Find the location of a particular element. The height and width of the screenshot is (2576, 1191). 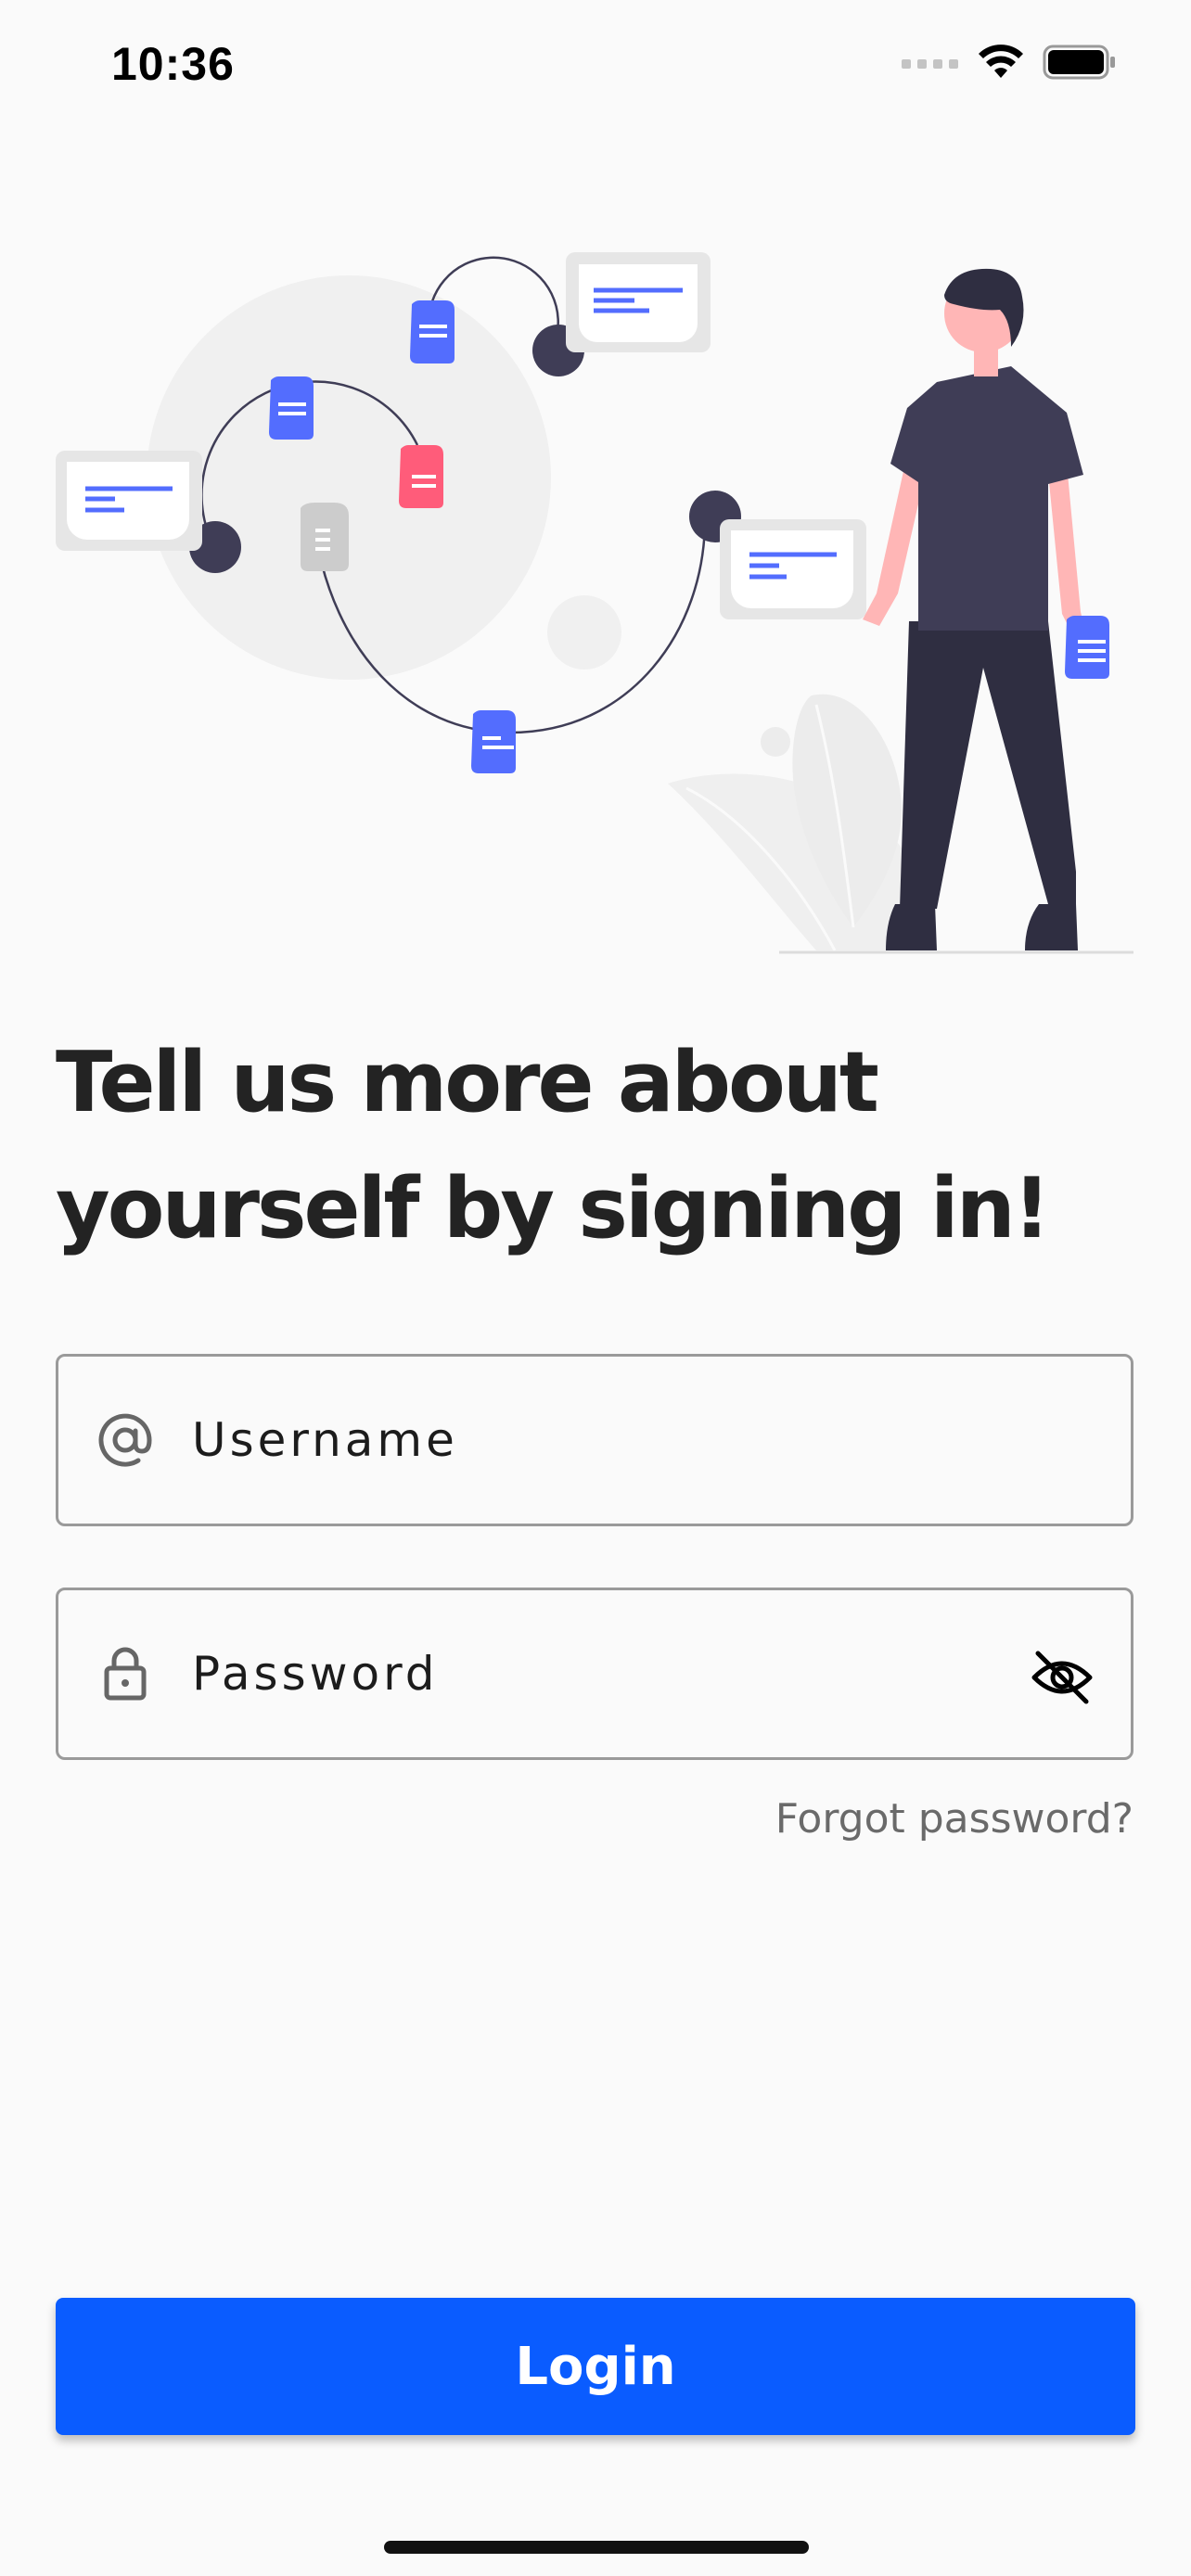

login-button: Login is located at coordinates (595, 2366).